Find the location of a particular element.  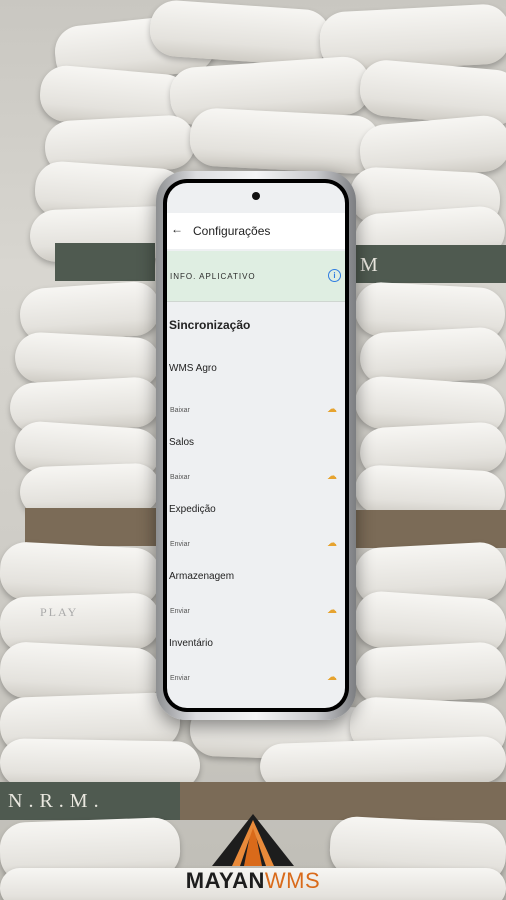

brand-name-part2: WMS is located at coordinates (292, 880).